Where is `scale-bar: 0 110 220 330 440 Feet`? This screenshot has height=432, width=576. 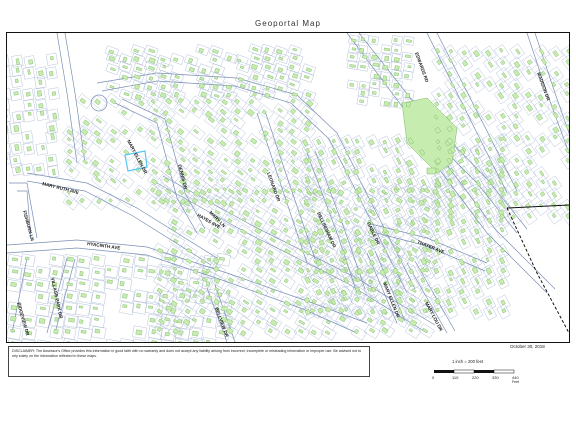 scale-bar: 0 110 220 330 440 Feet is located at coordinates (475, 376).